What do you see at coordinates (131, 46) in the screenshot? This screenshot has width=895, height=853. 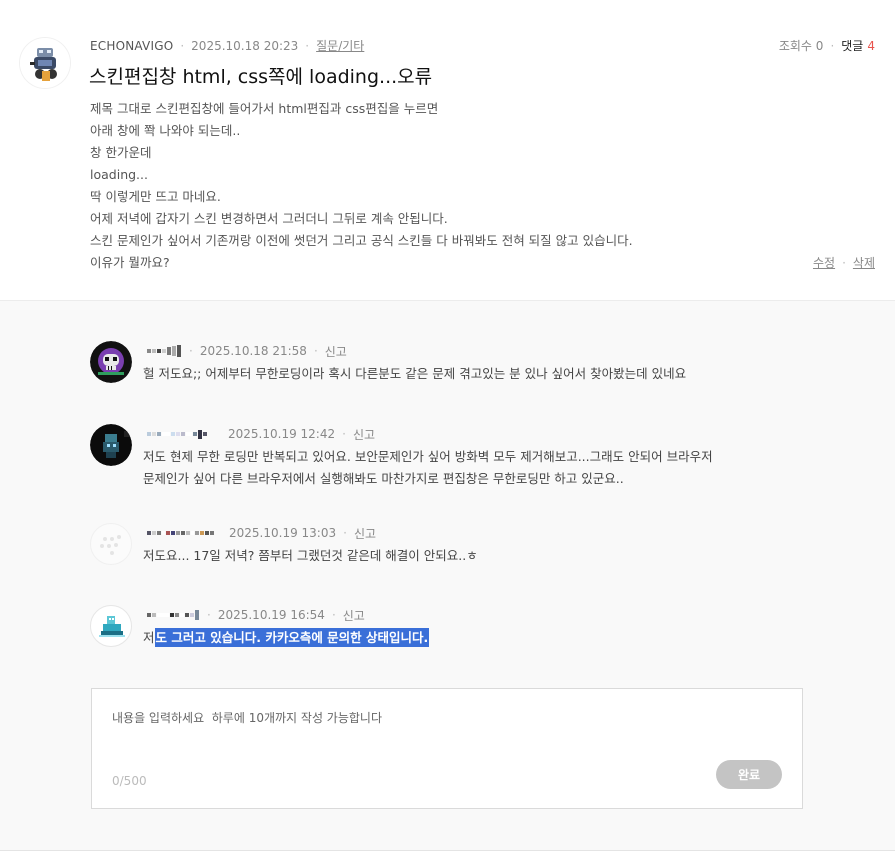 I see `post-author: ECHONAVIGO` at bounding box center [131, 46].